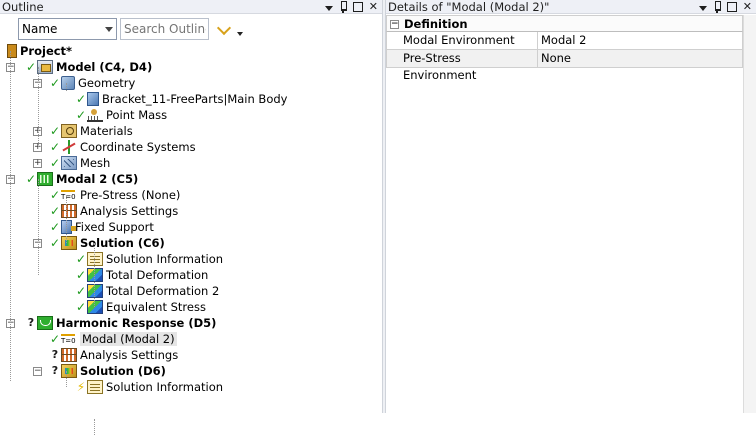  I want to click on cube-icon, so click(93, 99).